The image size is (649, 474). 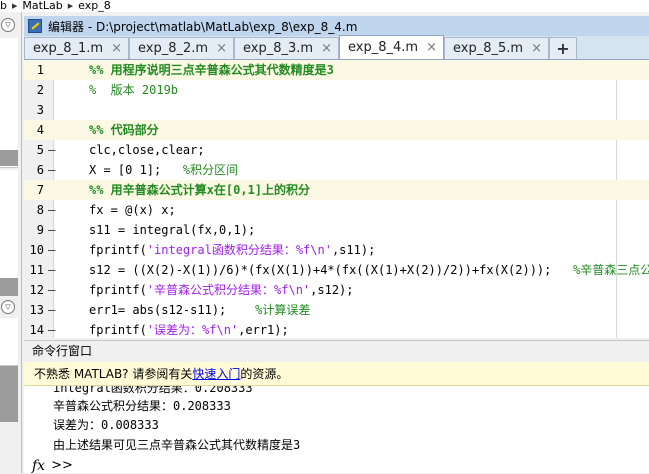 I want to click on getting-started-notice: 不熟悉 MATLAB? 请参阅有关 快速入门 的资源。, so click(x=336, y=374).